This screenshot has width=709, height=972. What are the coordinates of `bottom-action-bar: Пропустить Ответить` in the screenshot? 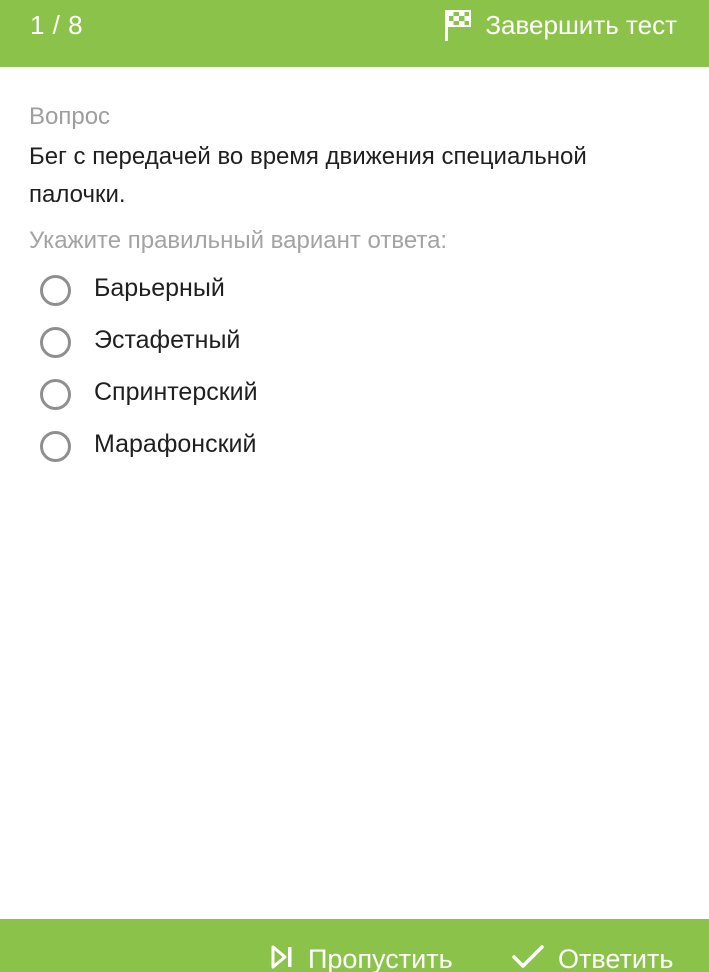 It's located at (354, 945).